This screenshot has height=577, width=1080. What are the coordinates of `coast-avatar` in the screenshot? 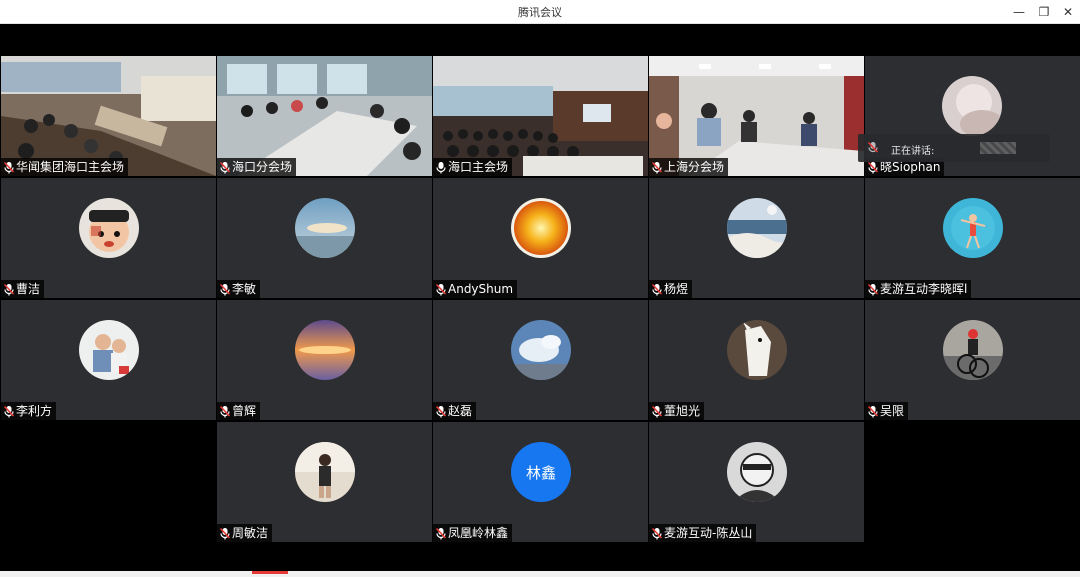 It's located at (757, 228).